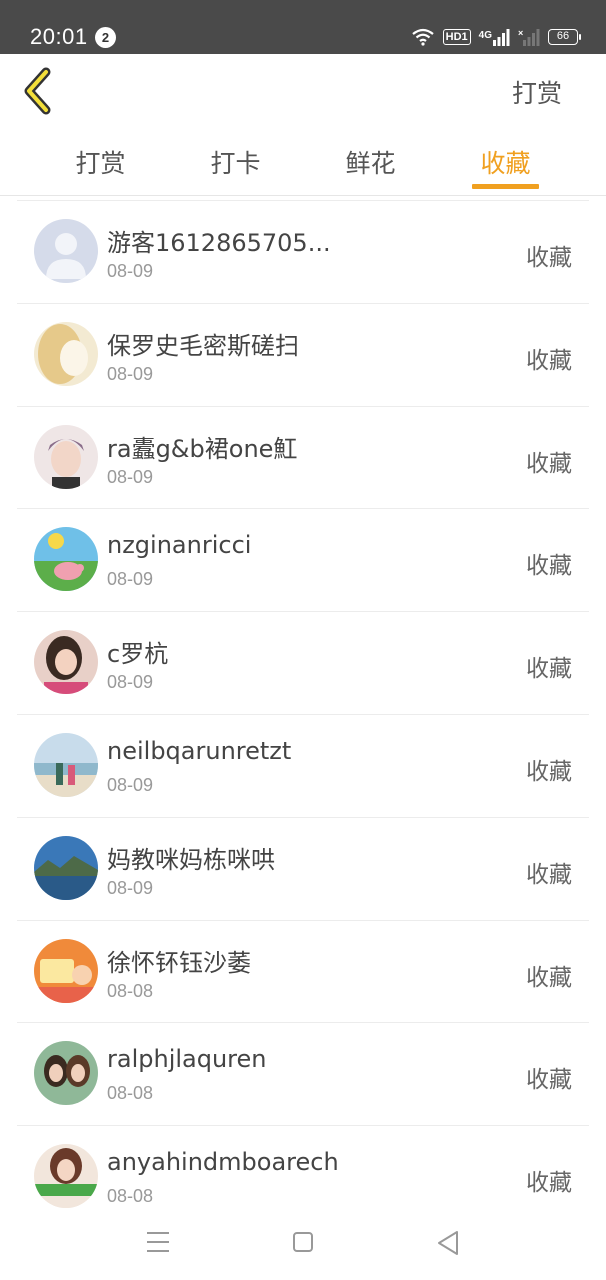  I want to click on wifi-icon, so click(422, 37).